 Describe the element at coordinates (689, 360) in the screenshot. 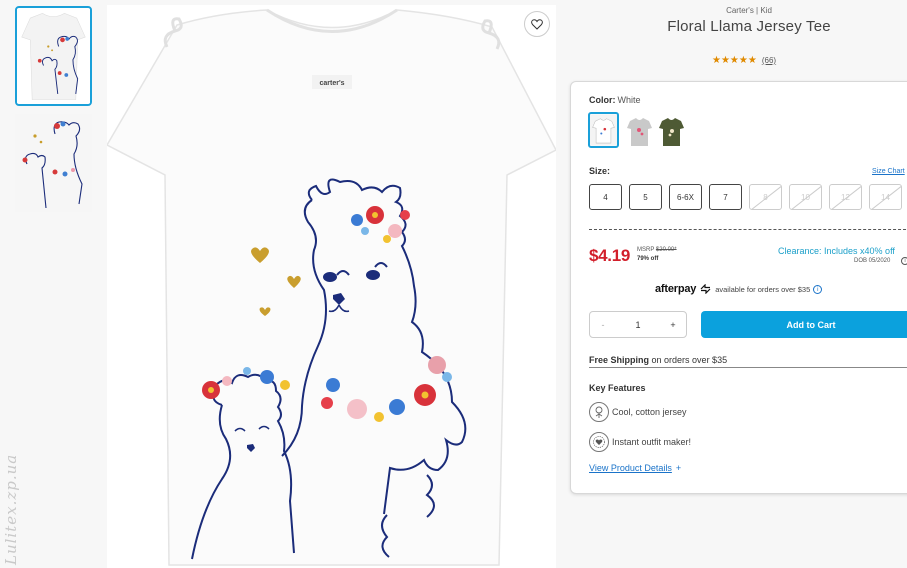

I see `shipping-rest: on orders over $35` at that location.